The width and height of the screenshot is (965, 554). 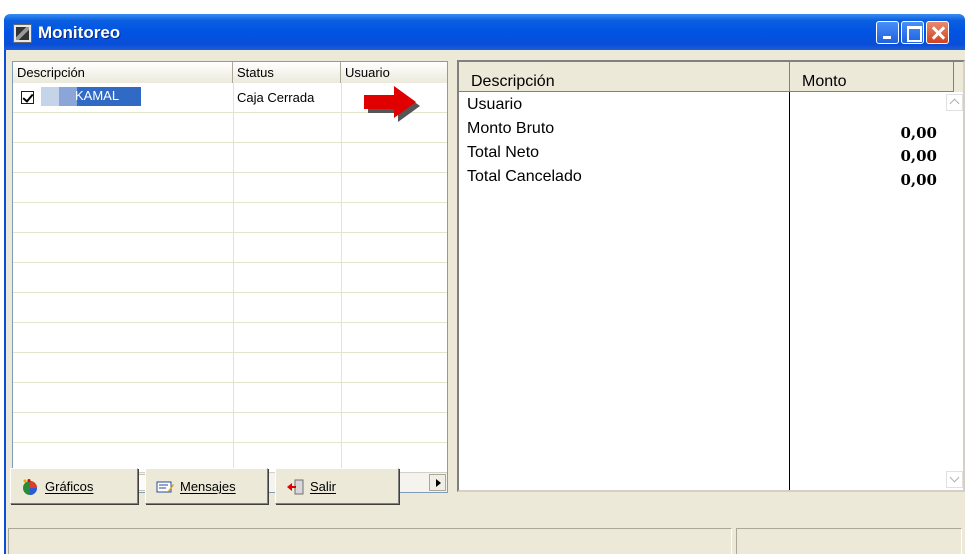 I want to click on status-bar, so click(x=485, y=539).